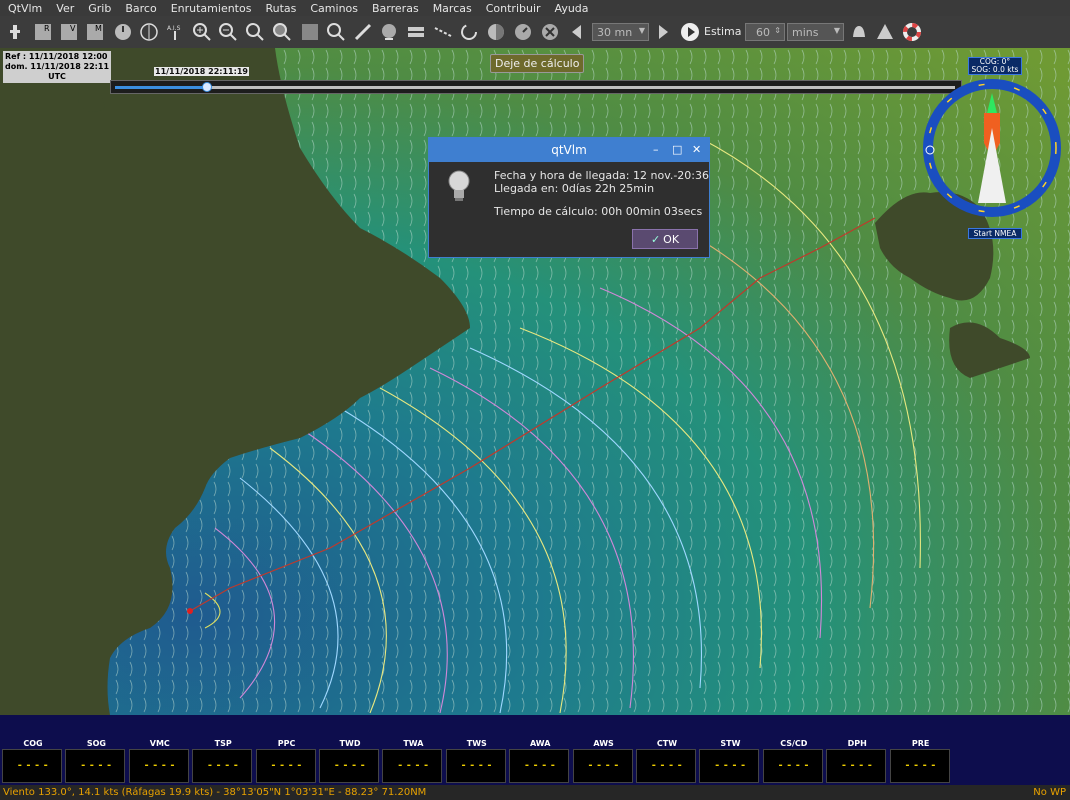 The width and height of the screenshot is (1070, 800). What do you see at coordinates (815, 32) in the screenshot?
I see `estima-unit-select: mins ▼` at bounding box center [815, 32].